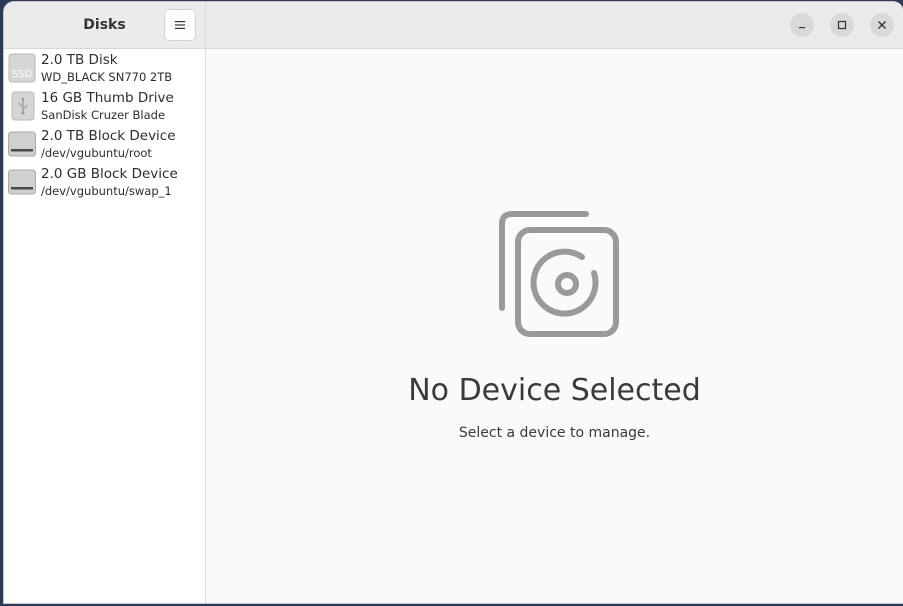  I want to click on minimize-icon, so click(802, 28).